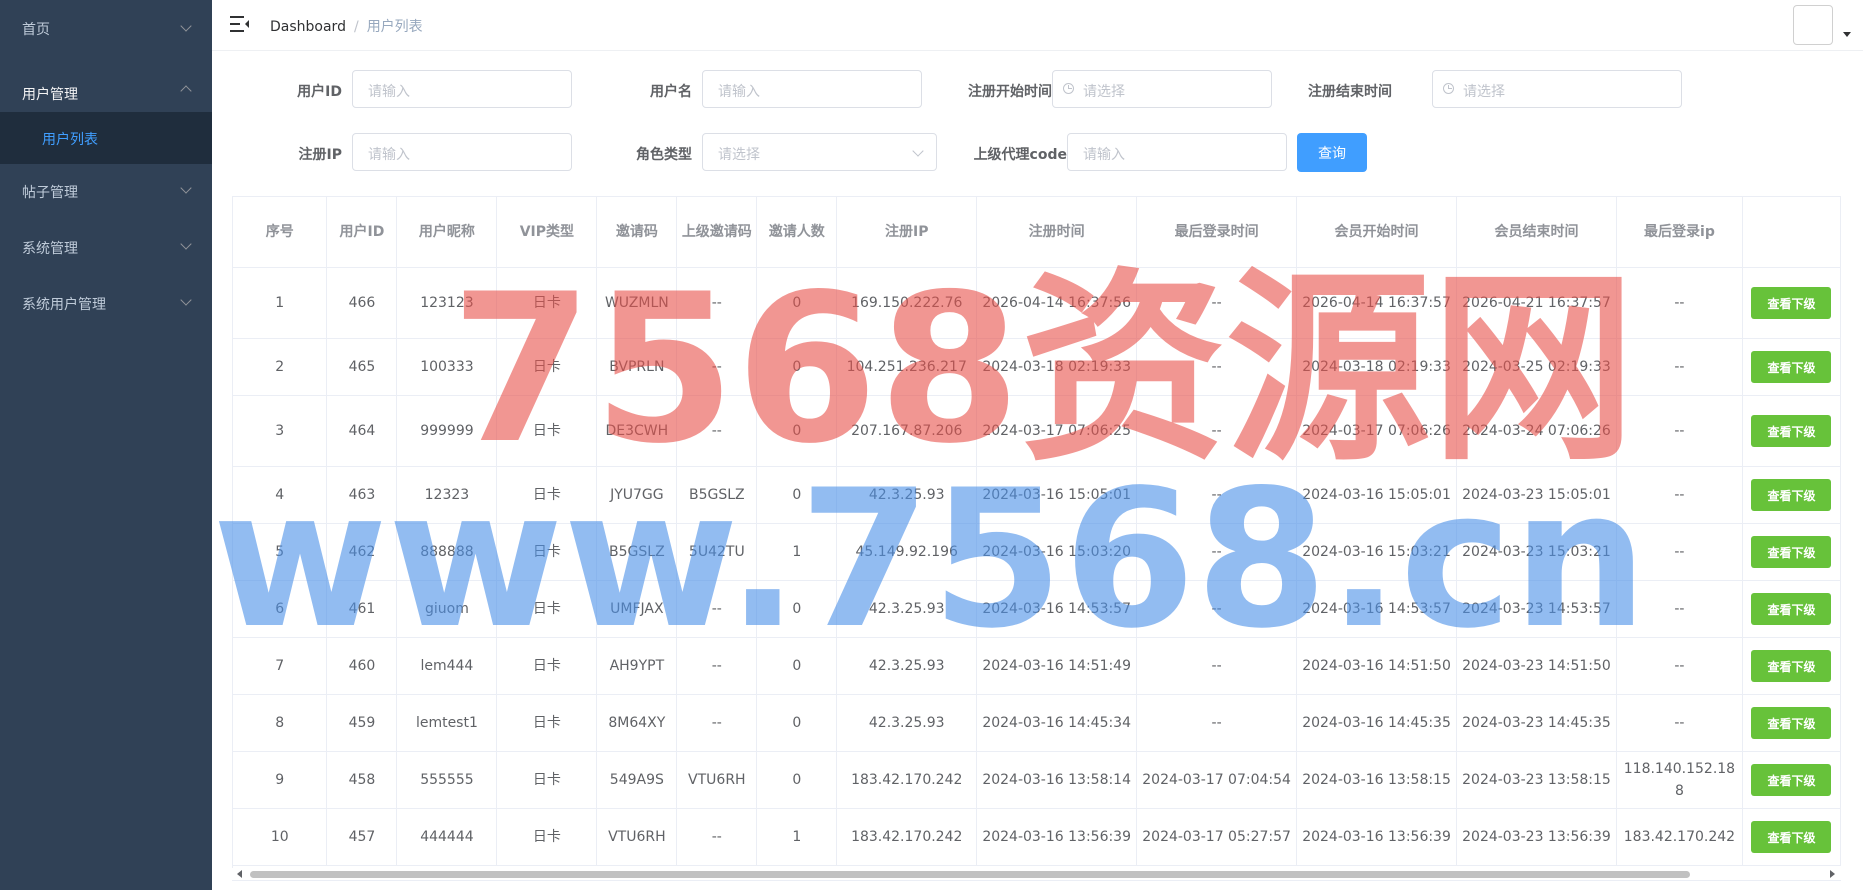 Image resolution: width=1863 pixels, height=890 pixels. What do you see at coordinates (1679, 232) in the screenshot?
I see `column-header: 最后登录ip` at bounding box center [1679, 232].